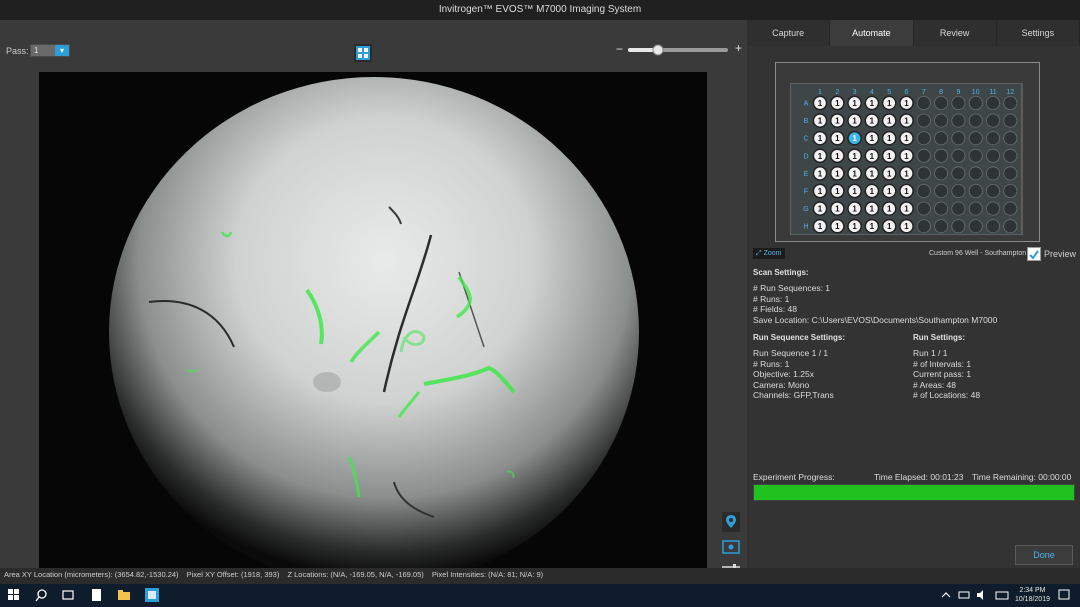 The height and width of the screenshot is (607, 1080). I want to click on file-explorer-icon, so click(124, 595).